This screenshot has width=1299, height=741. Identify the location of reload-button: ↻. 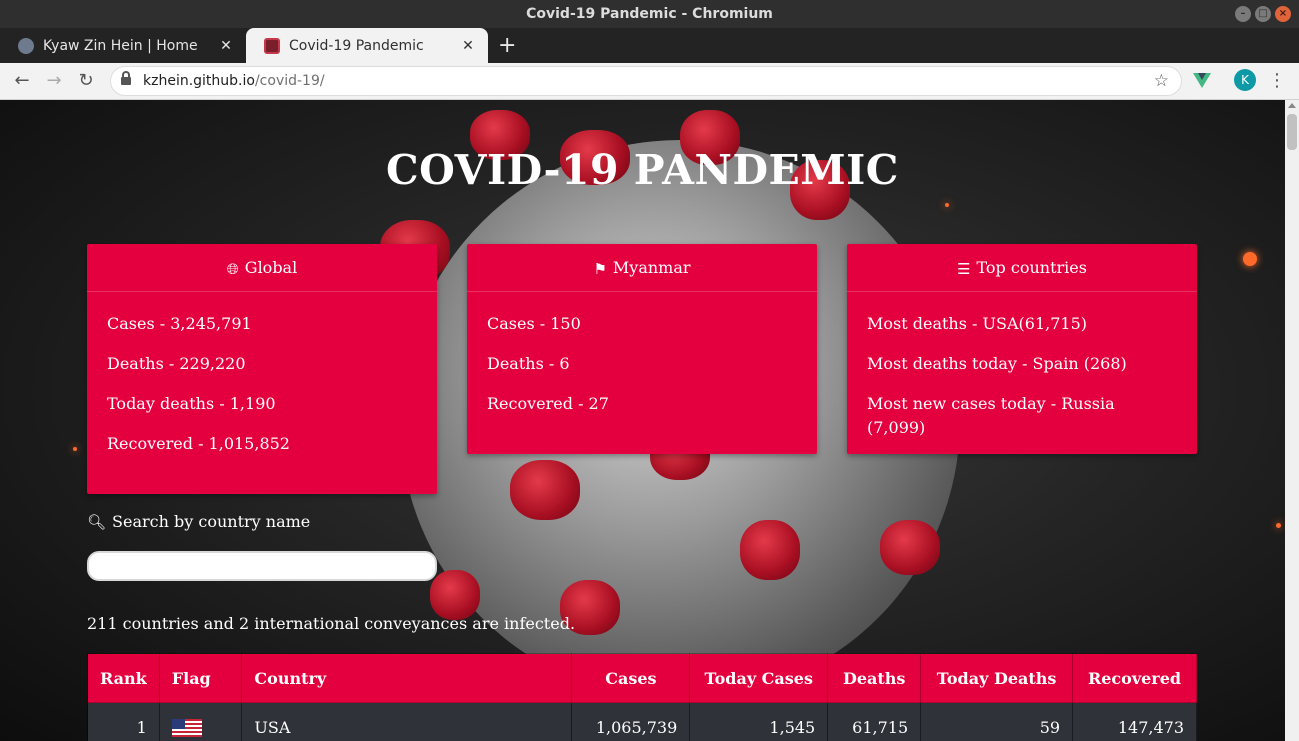
(86, 81).